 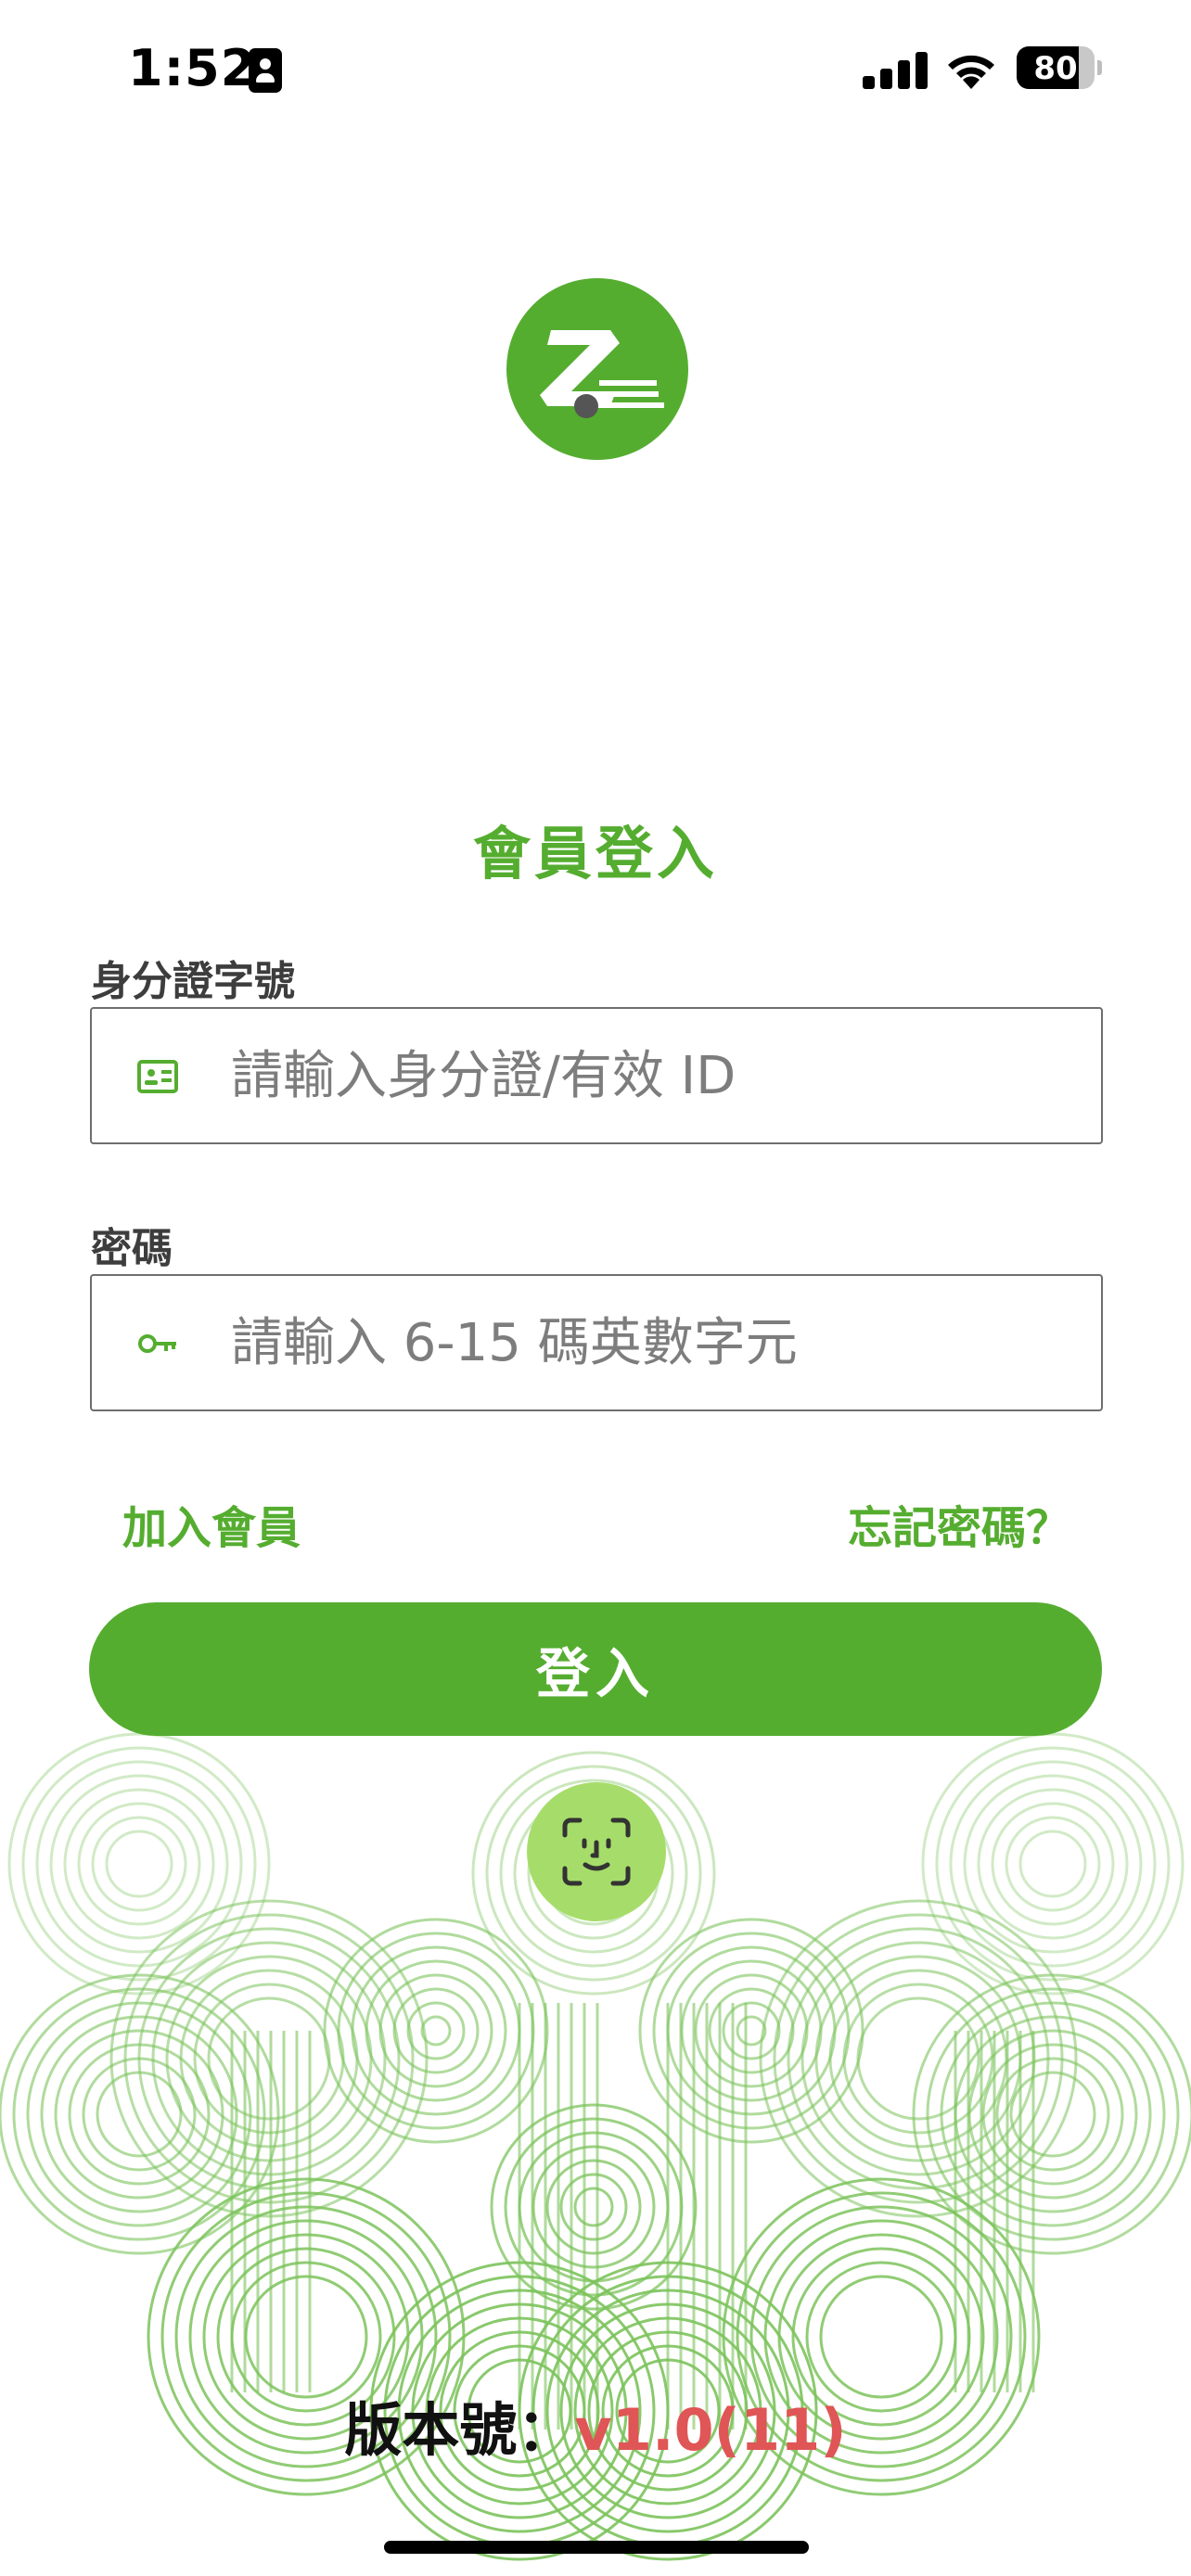 What do you see at coordinates (211, 1524) in the screenshot?
I see `join-member-link: 加入會員` at bounding box center [211, 1524].